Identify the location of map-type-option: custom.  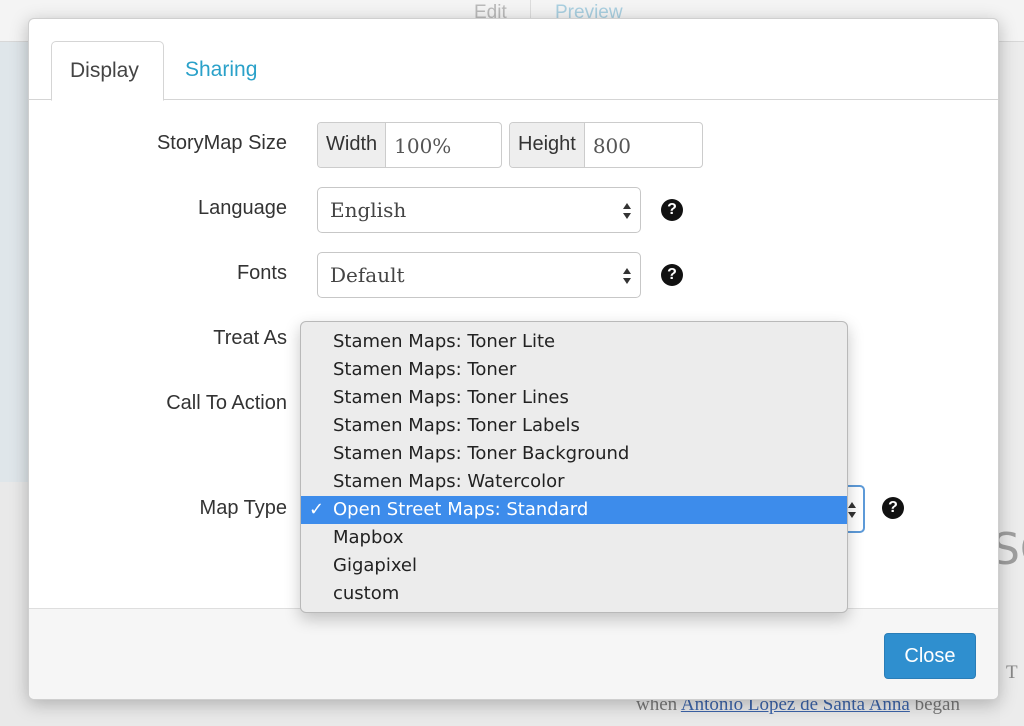
(574, 594).